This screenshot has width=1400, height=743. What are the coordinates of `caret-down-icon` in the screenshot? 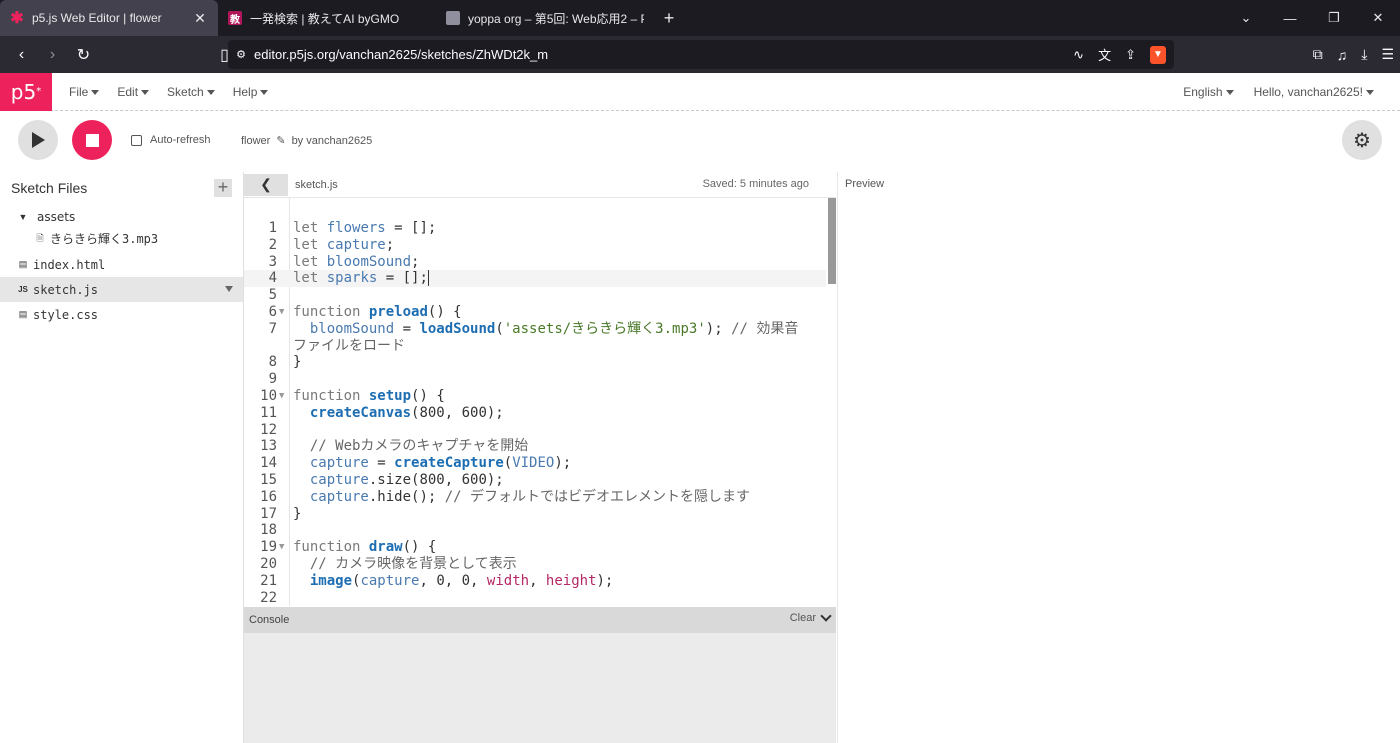 It's located at (1229, 93).